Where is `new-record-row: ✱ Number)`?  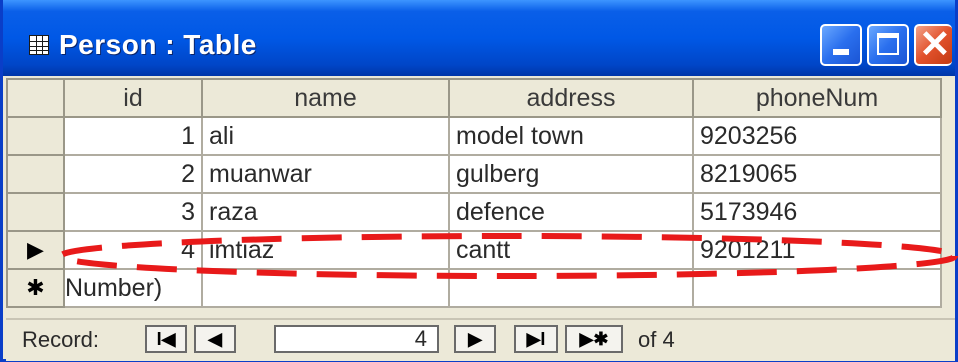 new-record-row: ✱ Number) is located at coordinates (474, 288).